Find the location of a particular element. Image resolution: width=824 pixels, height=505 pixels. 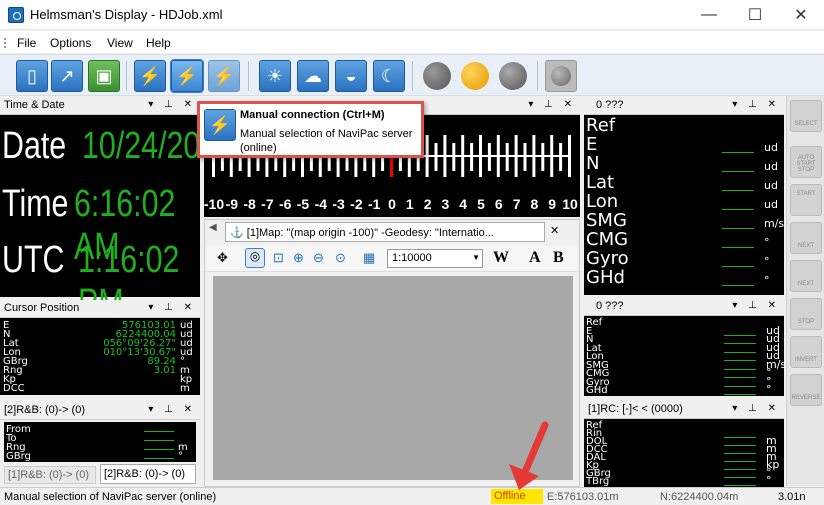

new-file-button: ▯ is located at coordinates (32, 76).